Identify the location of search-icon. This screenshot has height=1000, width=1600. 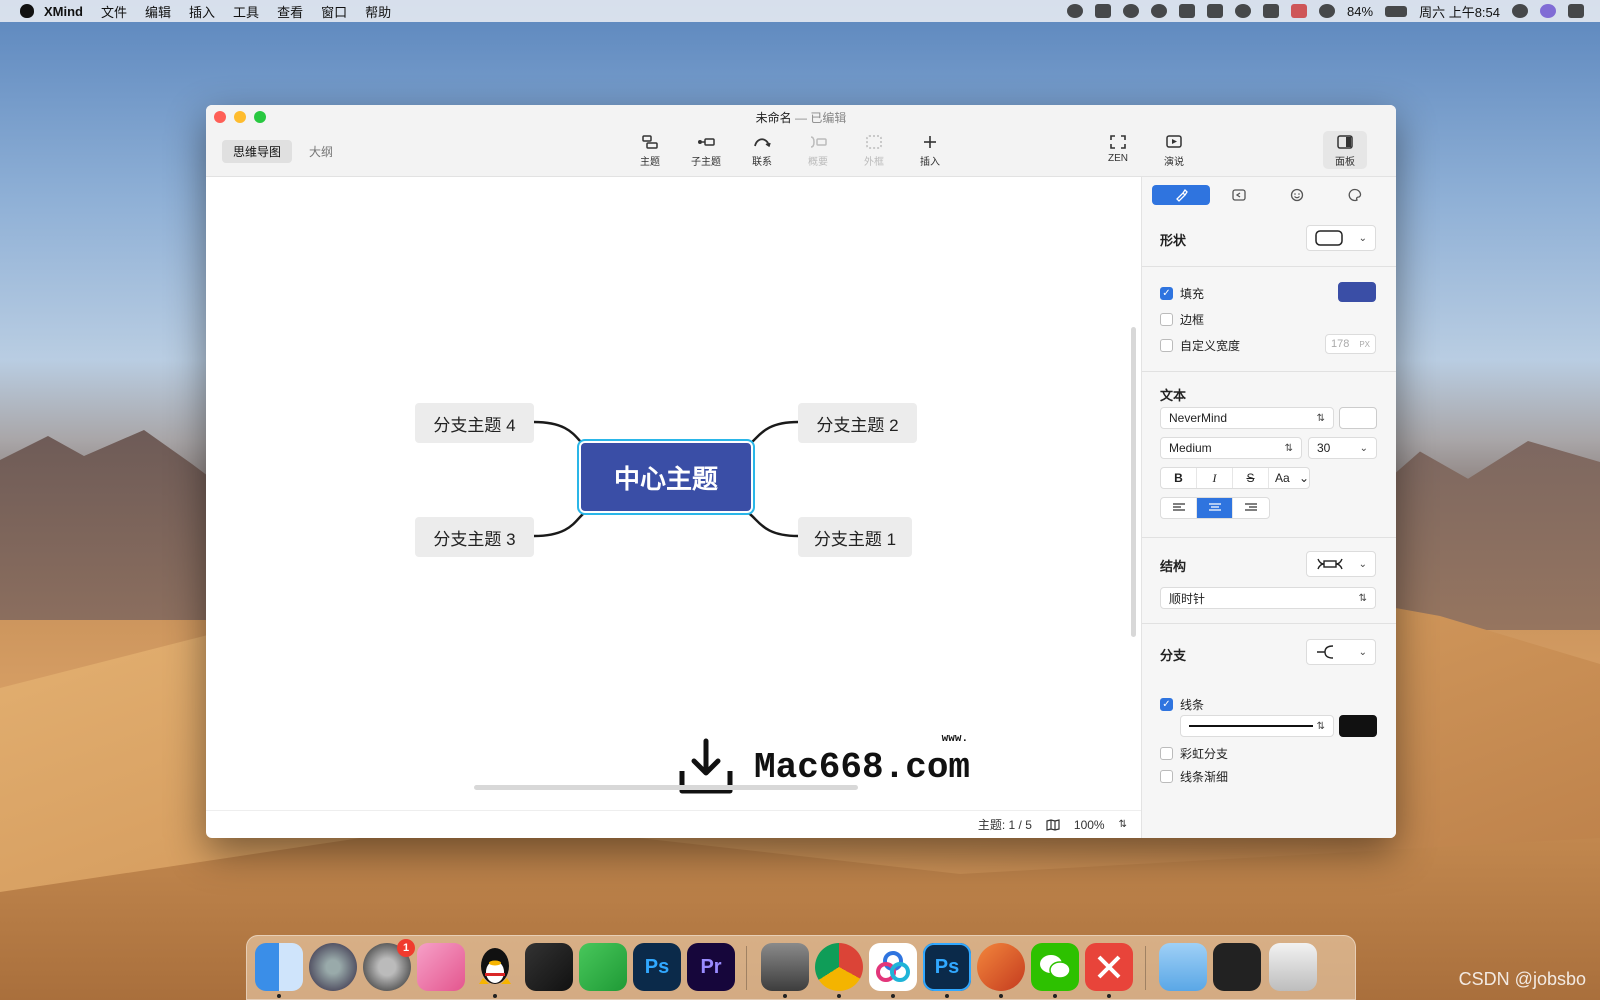
(1520, 11).